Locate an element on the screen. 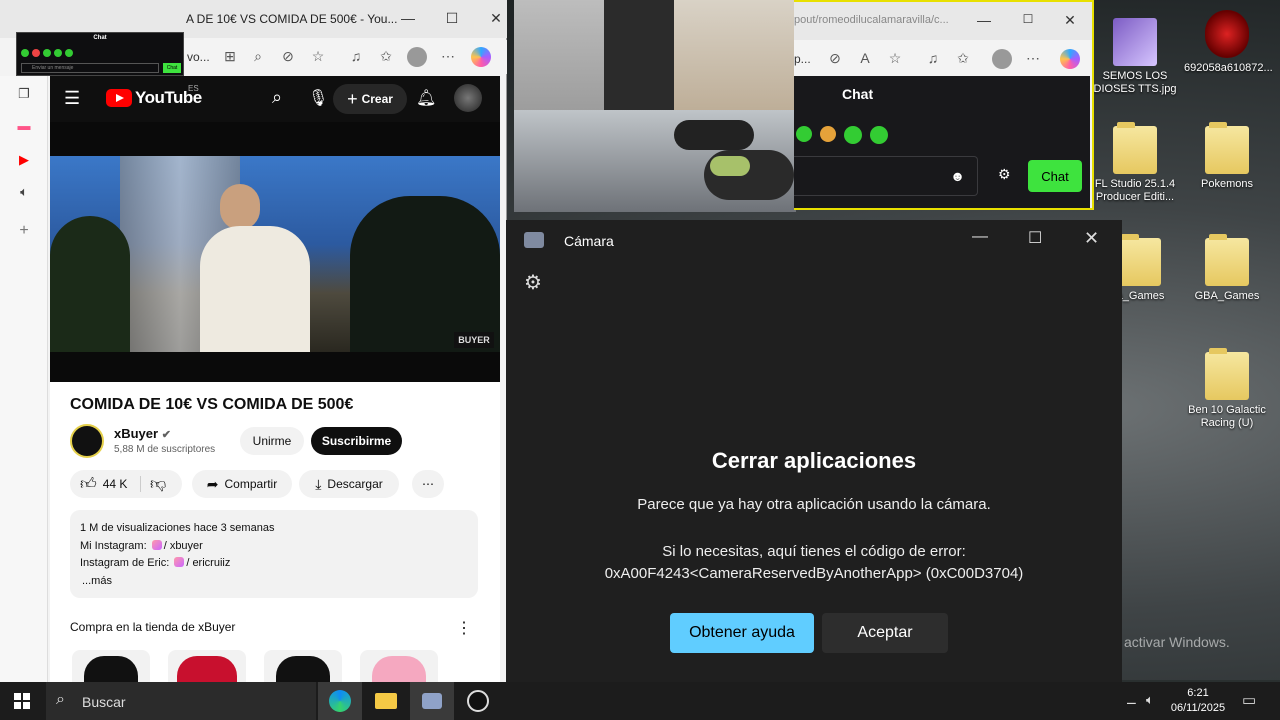  join-button: Unirme is located at coordinates (272, 441).